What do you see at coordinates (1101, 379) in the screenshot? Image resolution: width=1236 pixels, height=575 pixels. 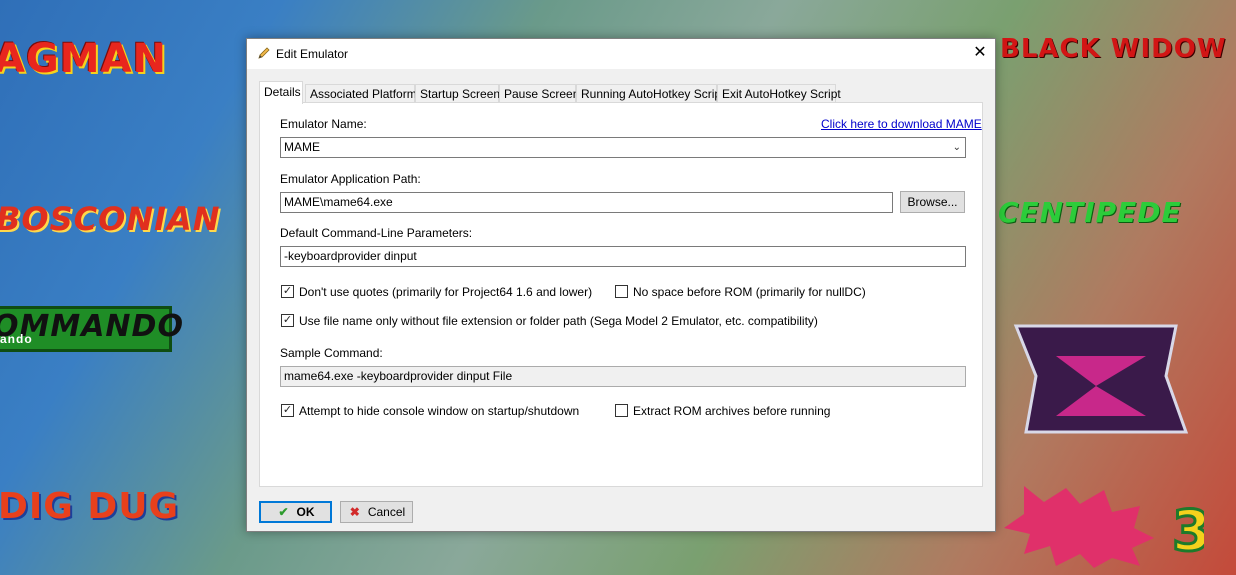 I see `background-logo-crystal-castles` at bounding box center [1101, 379].